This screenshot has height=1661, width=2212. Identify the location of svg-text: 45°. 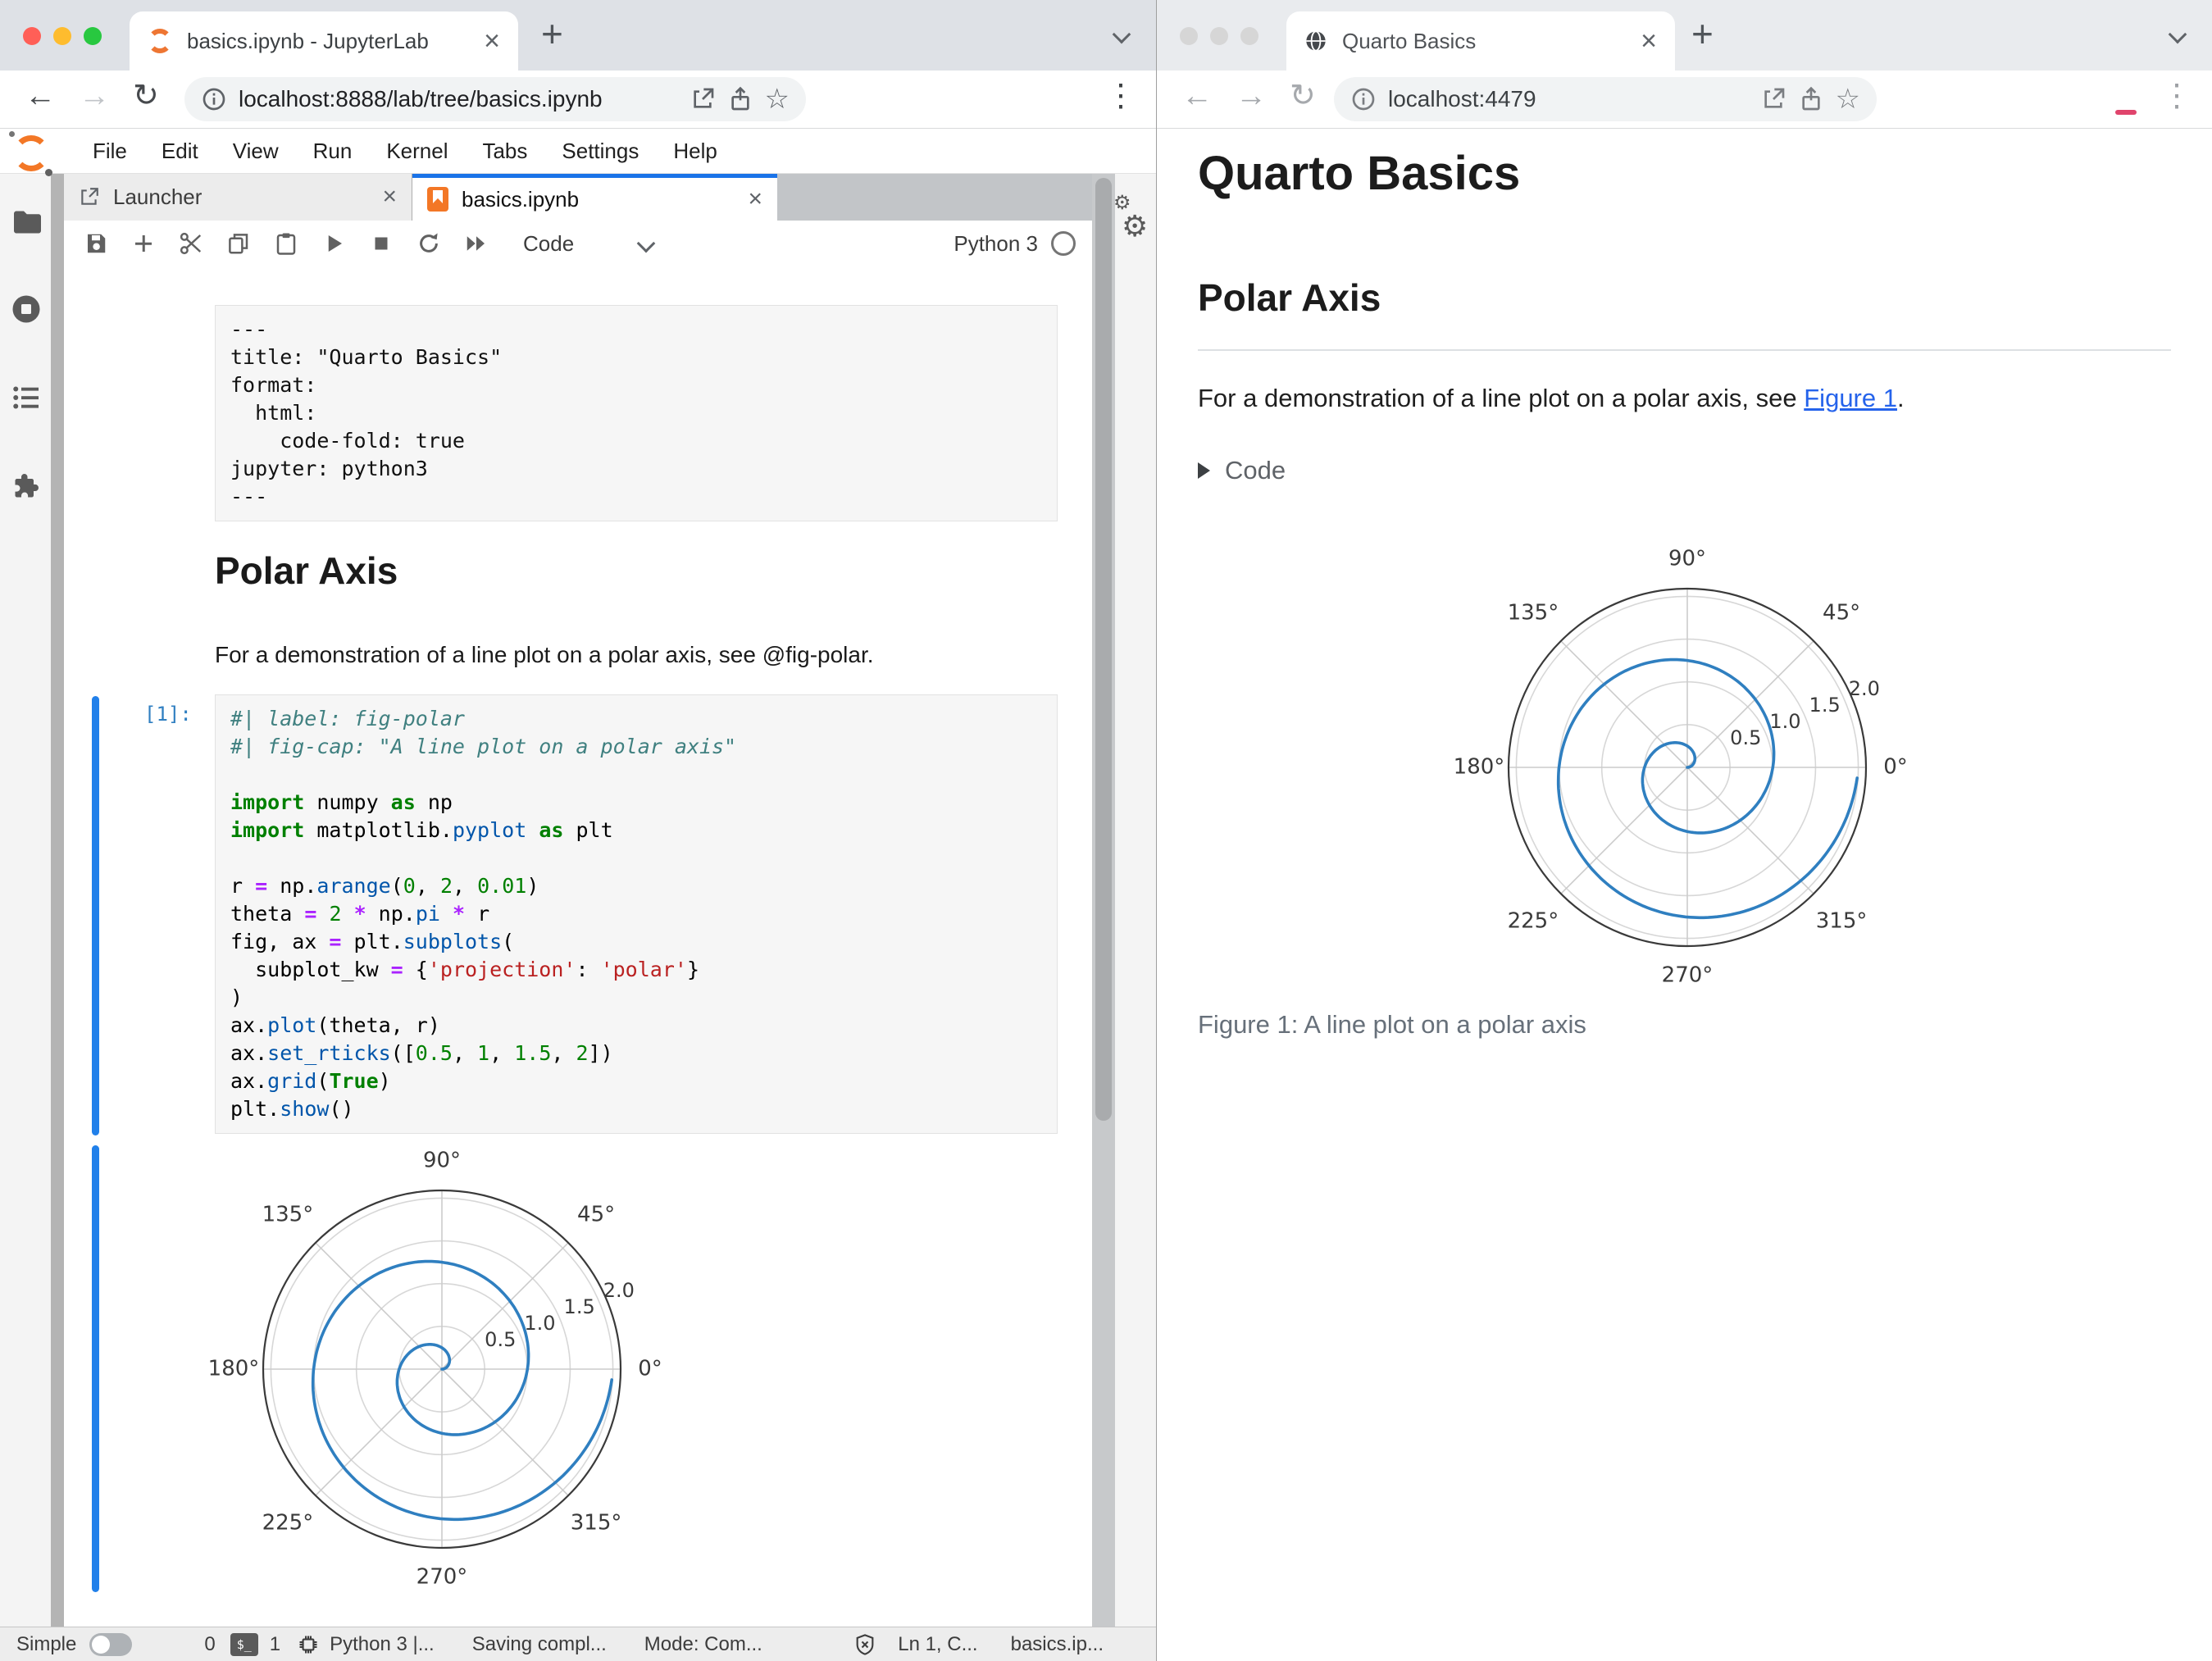
(1842, 612).